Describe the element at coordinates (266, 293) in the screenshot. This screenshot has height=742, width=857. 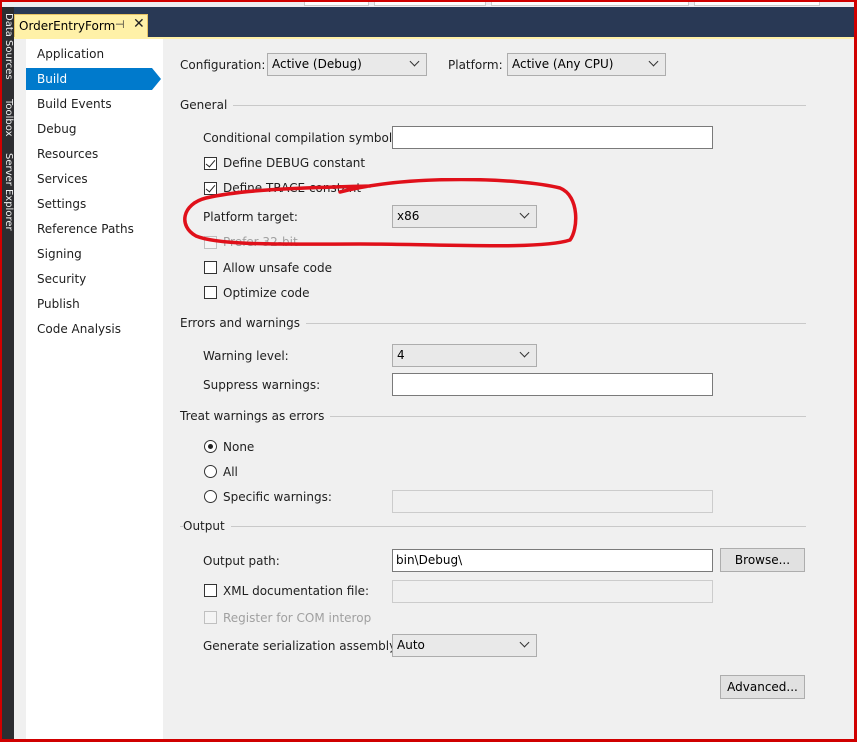
I see `optimize-code-label: Optimize code` at that location.